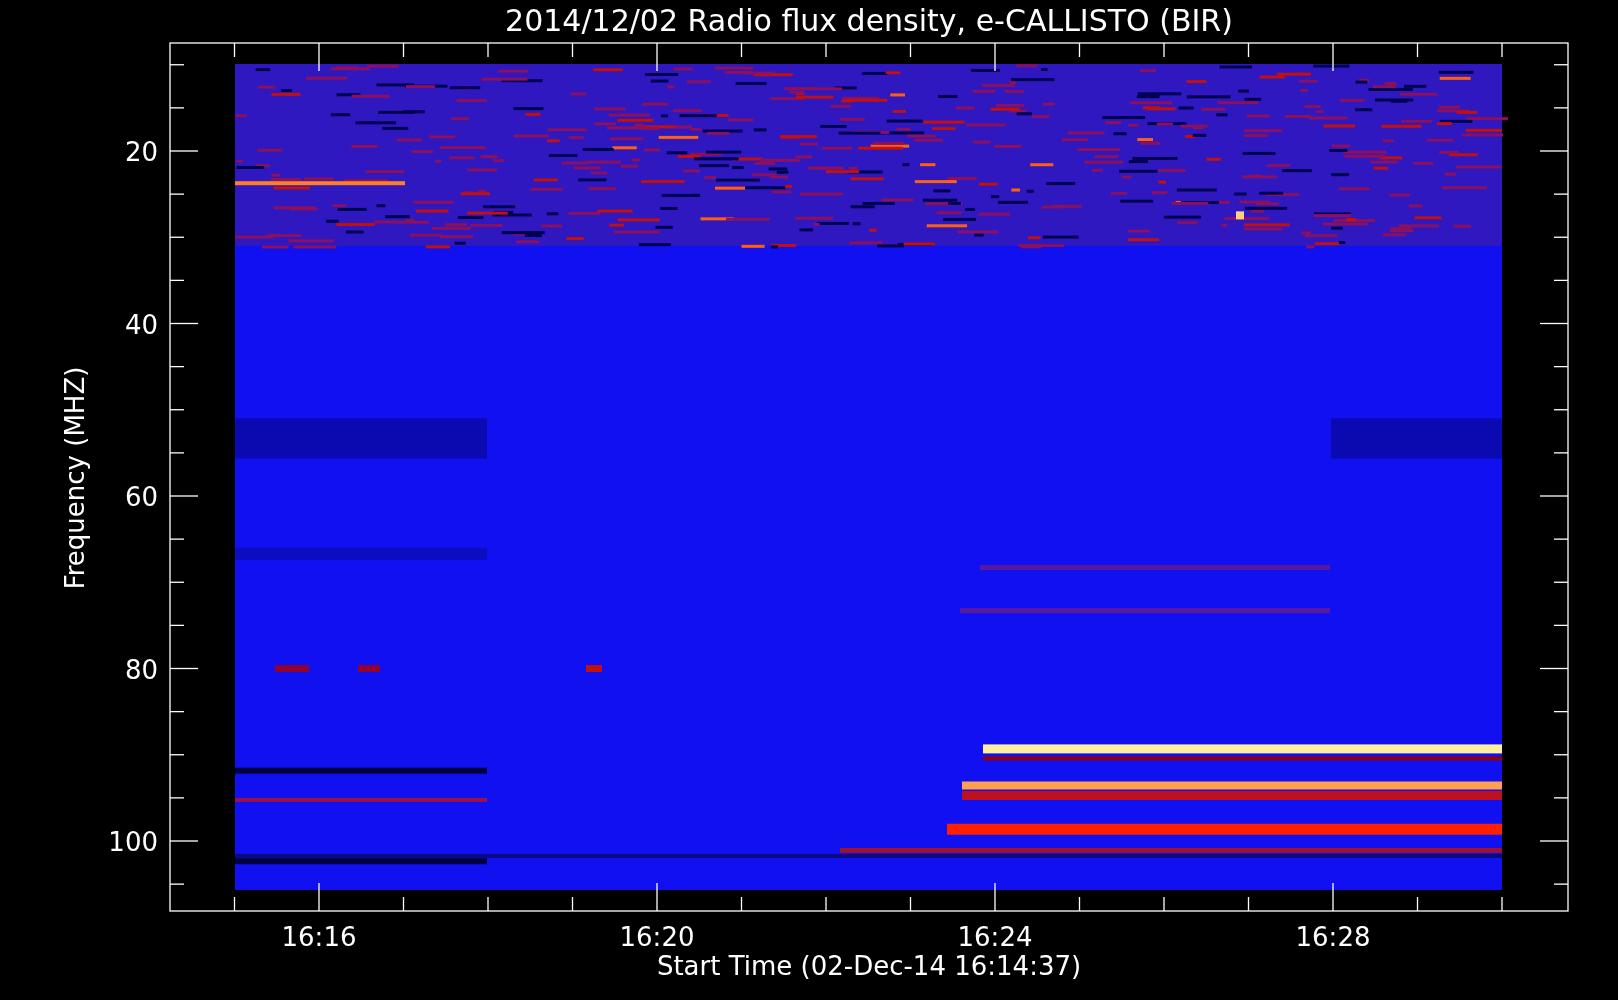  What do you see at coordinates (869, 20) in the screenshot?
I see `chart-title: 2014/12/02 Radio flux density, e-CALLISTO (BIR)` at bounding box center [869, 20].